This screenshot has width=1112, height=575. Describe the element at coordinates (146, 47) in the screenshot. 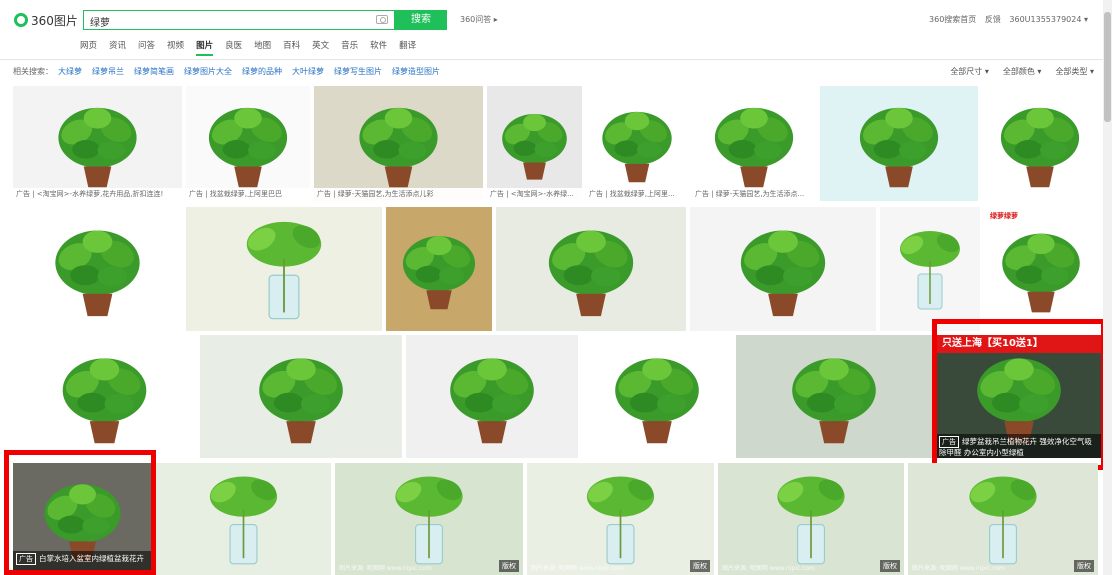

I see `tab-qa: 问答` at that location.